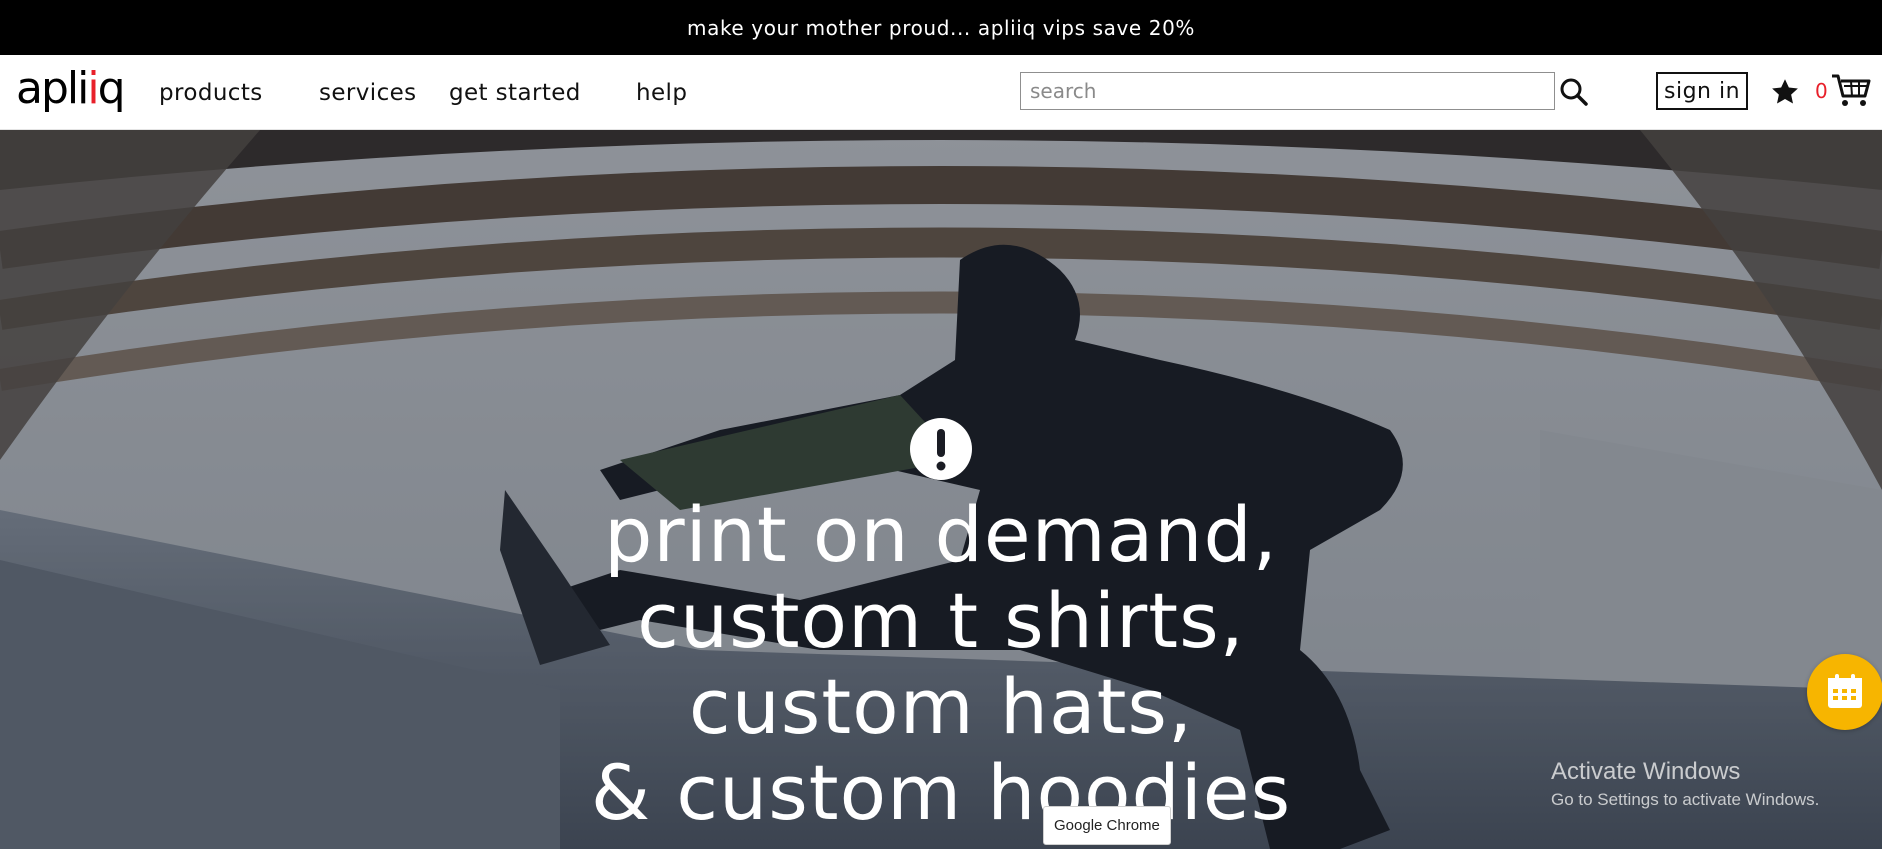  Describe the element at coordinates (1702, 91) in the screenshot. I see `sign-in-button: sign in` at that location.